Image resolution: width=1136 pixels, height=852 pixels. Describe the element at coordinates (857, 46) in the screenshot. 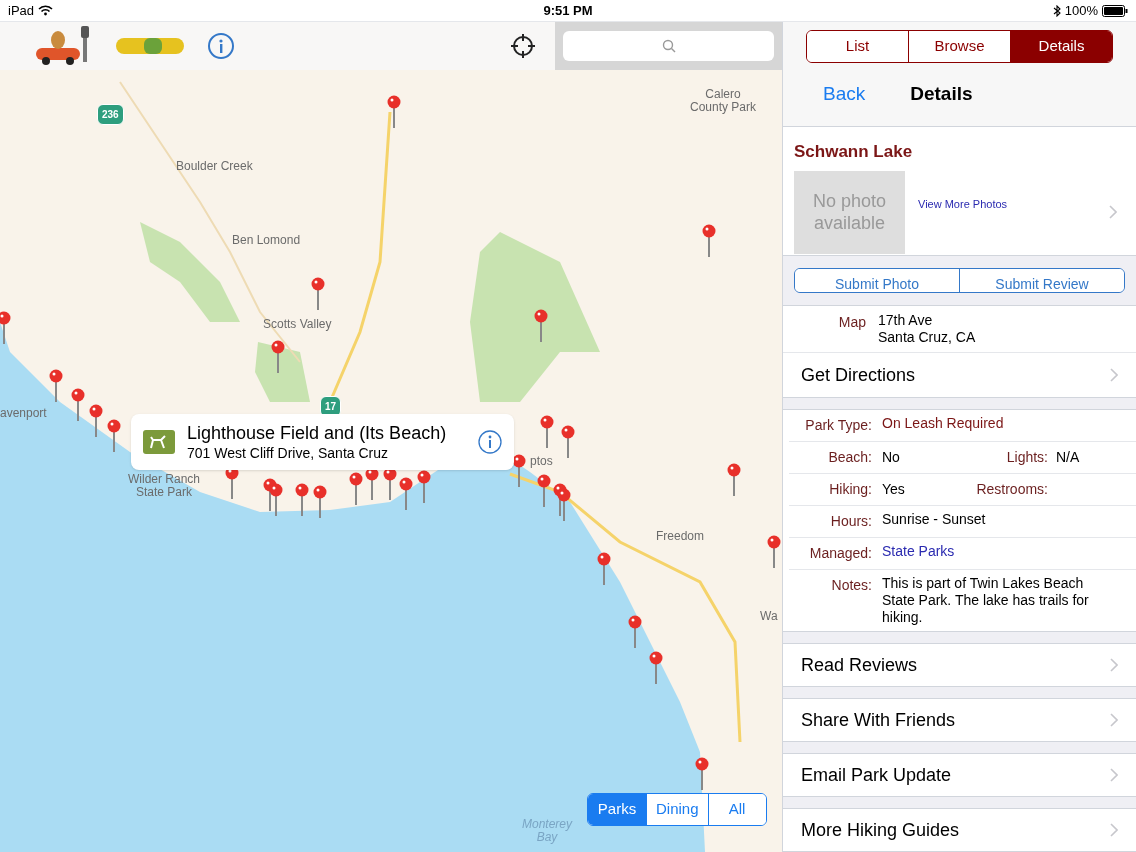

I see `segment-tab: List` at that location.